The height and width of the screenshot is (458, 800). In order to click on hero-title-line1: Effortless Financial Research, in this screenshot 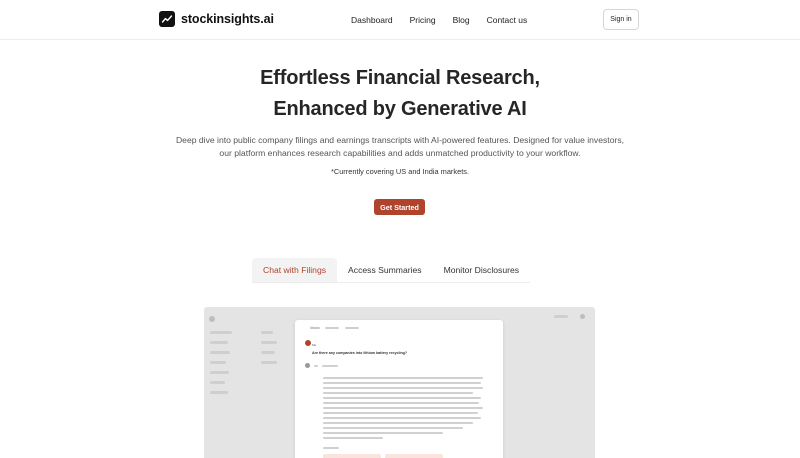, I will do `click(400, 78)`.